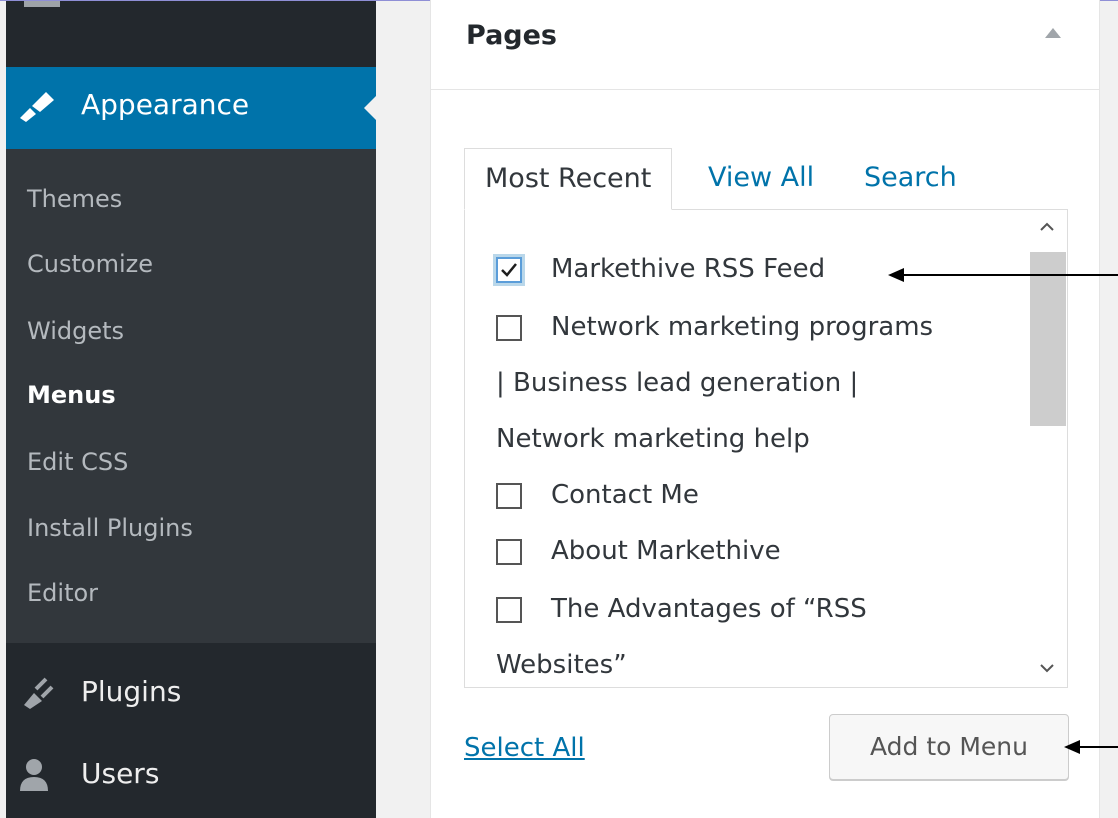 This screenshot has width=1118, height=818. What do you see at coordinates (709, 609) in the screenshot?
I see `page-label: The Advantages of “RSS` at bounding box center [709, 609].